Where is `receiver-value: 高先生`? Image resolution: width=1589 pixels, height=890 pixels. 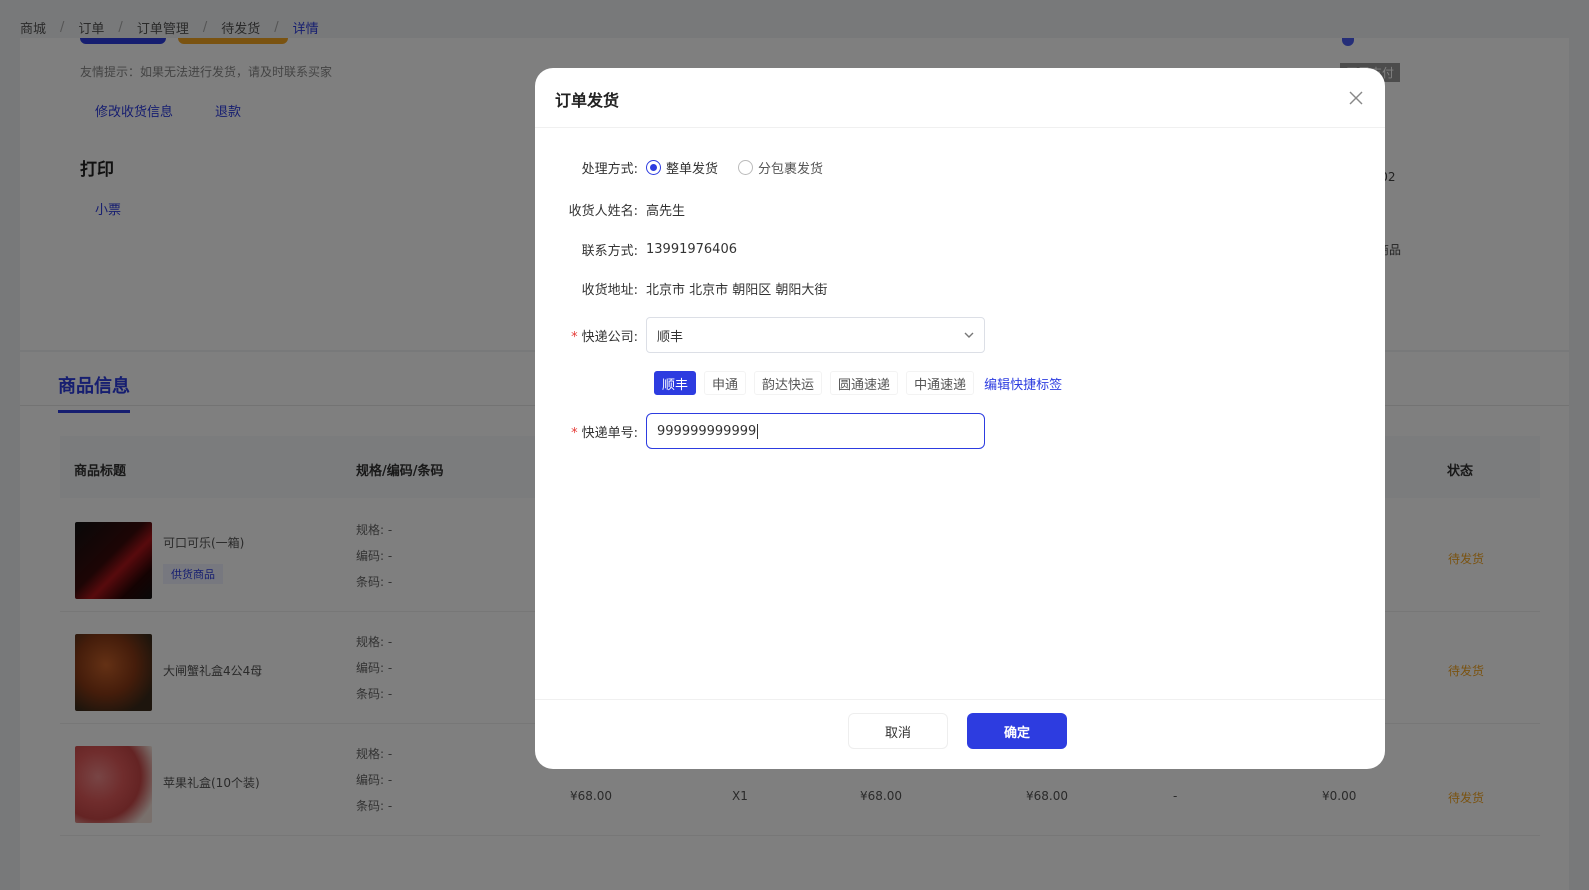
receiver-value: 高先生 is located at coordinates (666, 211).